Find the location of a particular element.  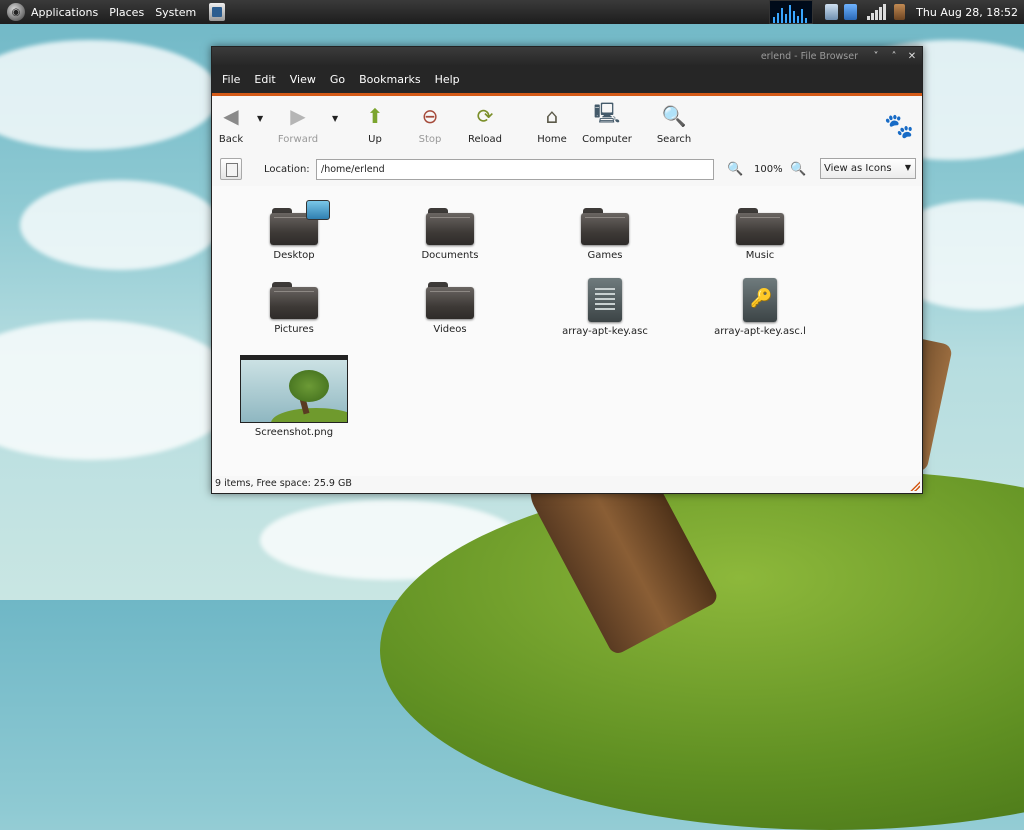

file-item-screenshot: Screenshot.png is located at coordinates (294, 396).